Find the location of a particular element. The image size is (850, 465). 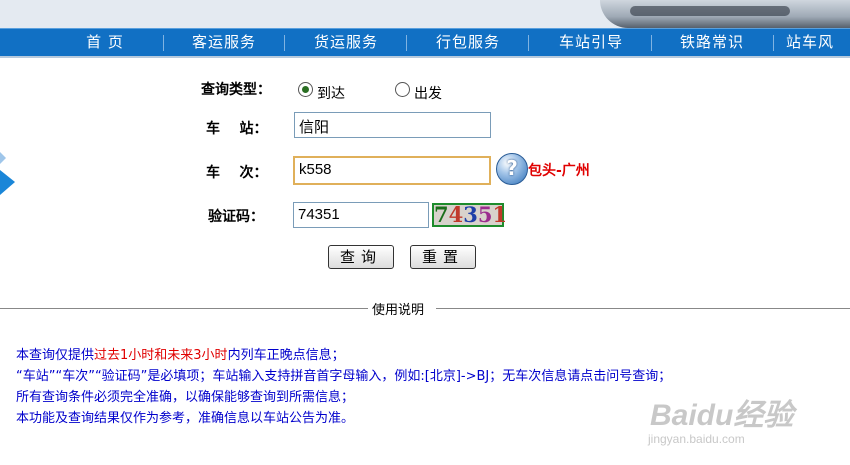

help-question-icon: ? is located at coordinates (512, 169).